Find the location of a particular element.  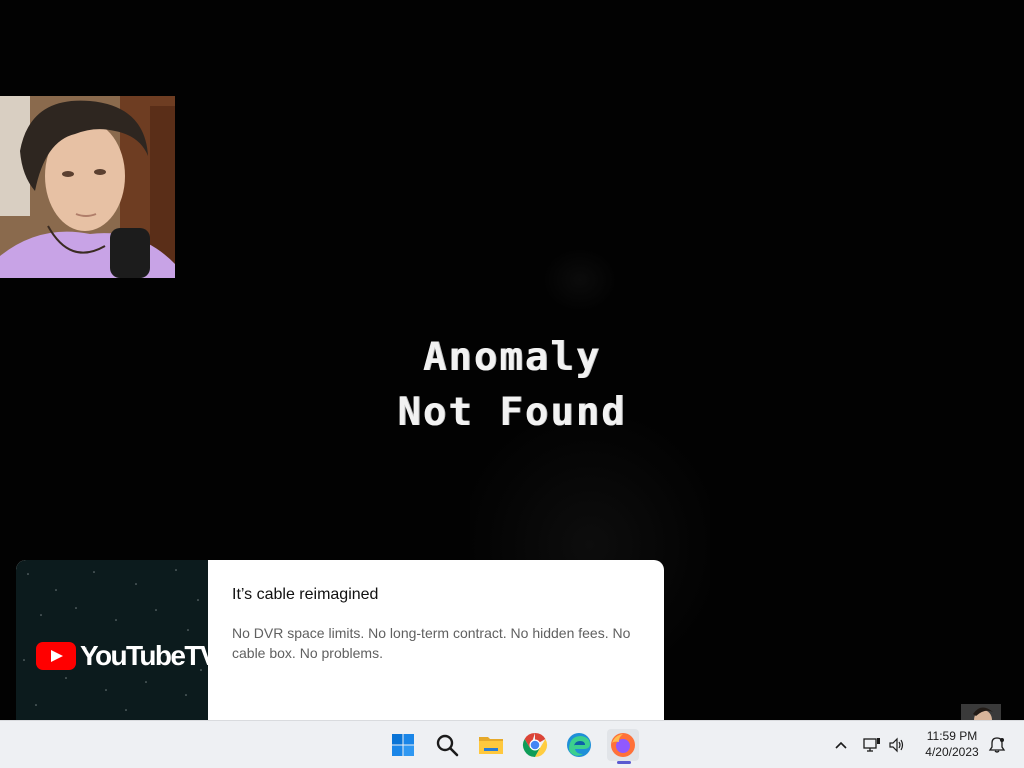

ad-title: It’s cable reimagined is located at coordinates (305, 595).